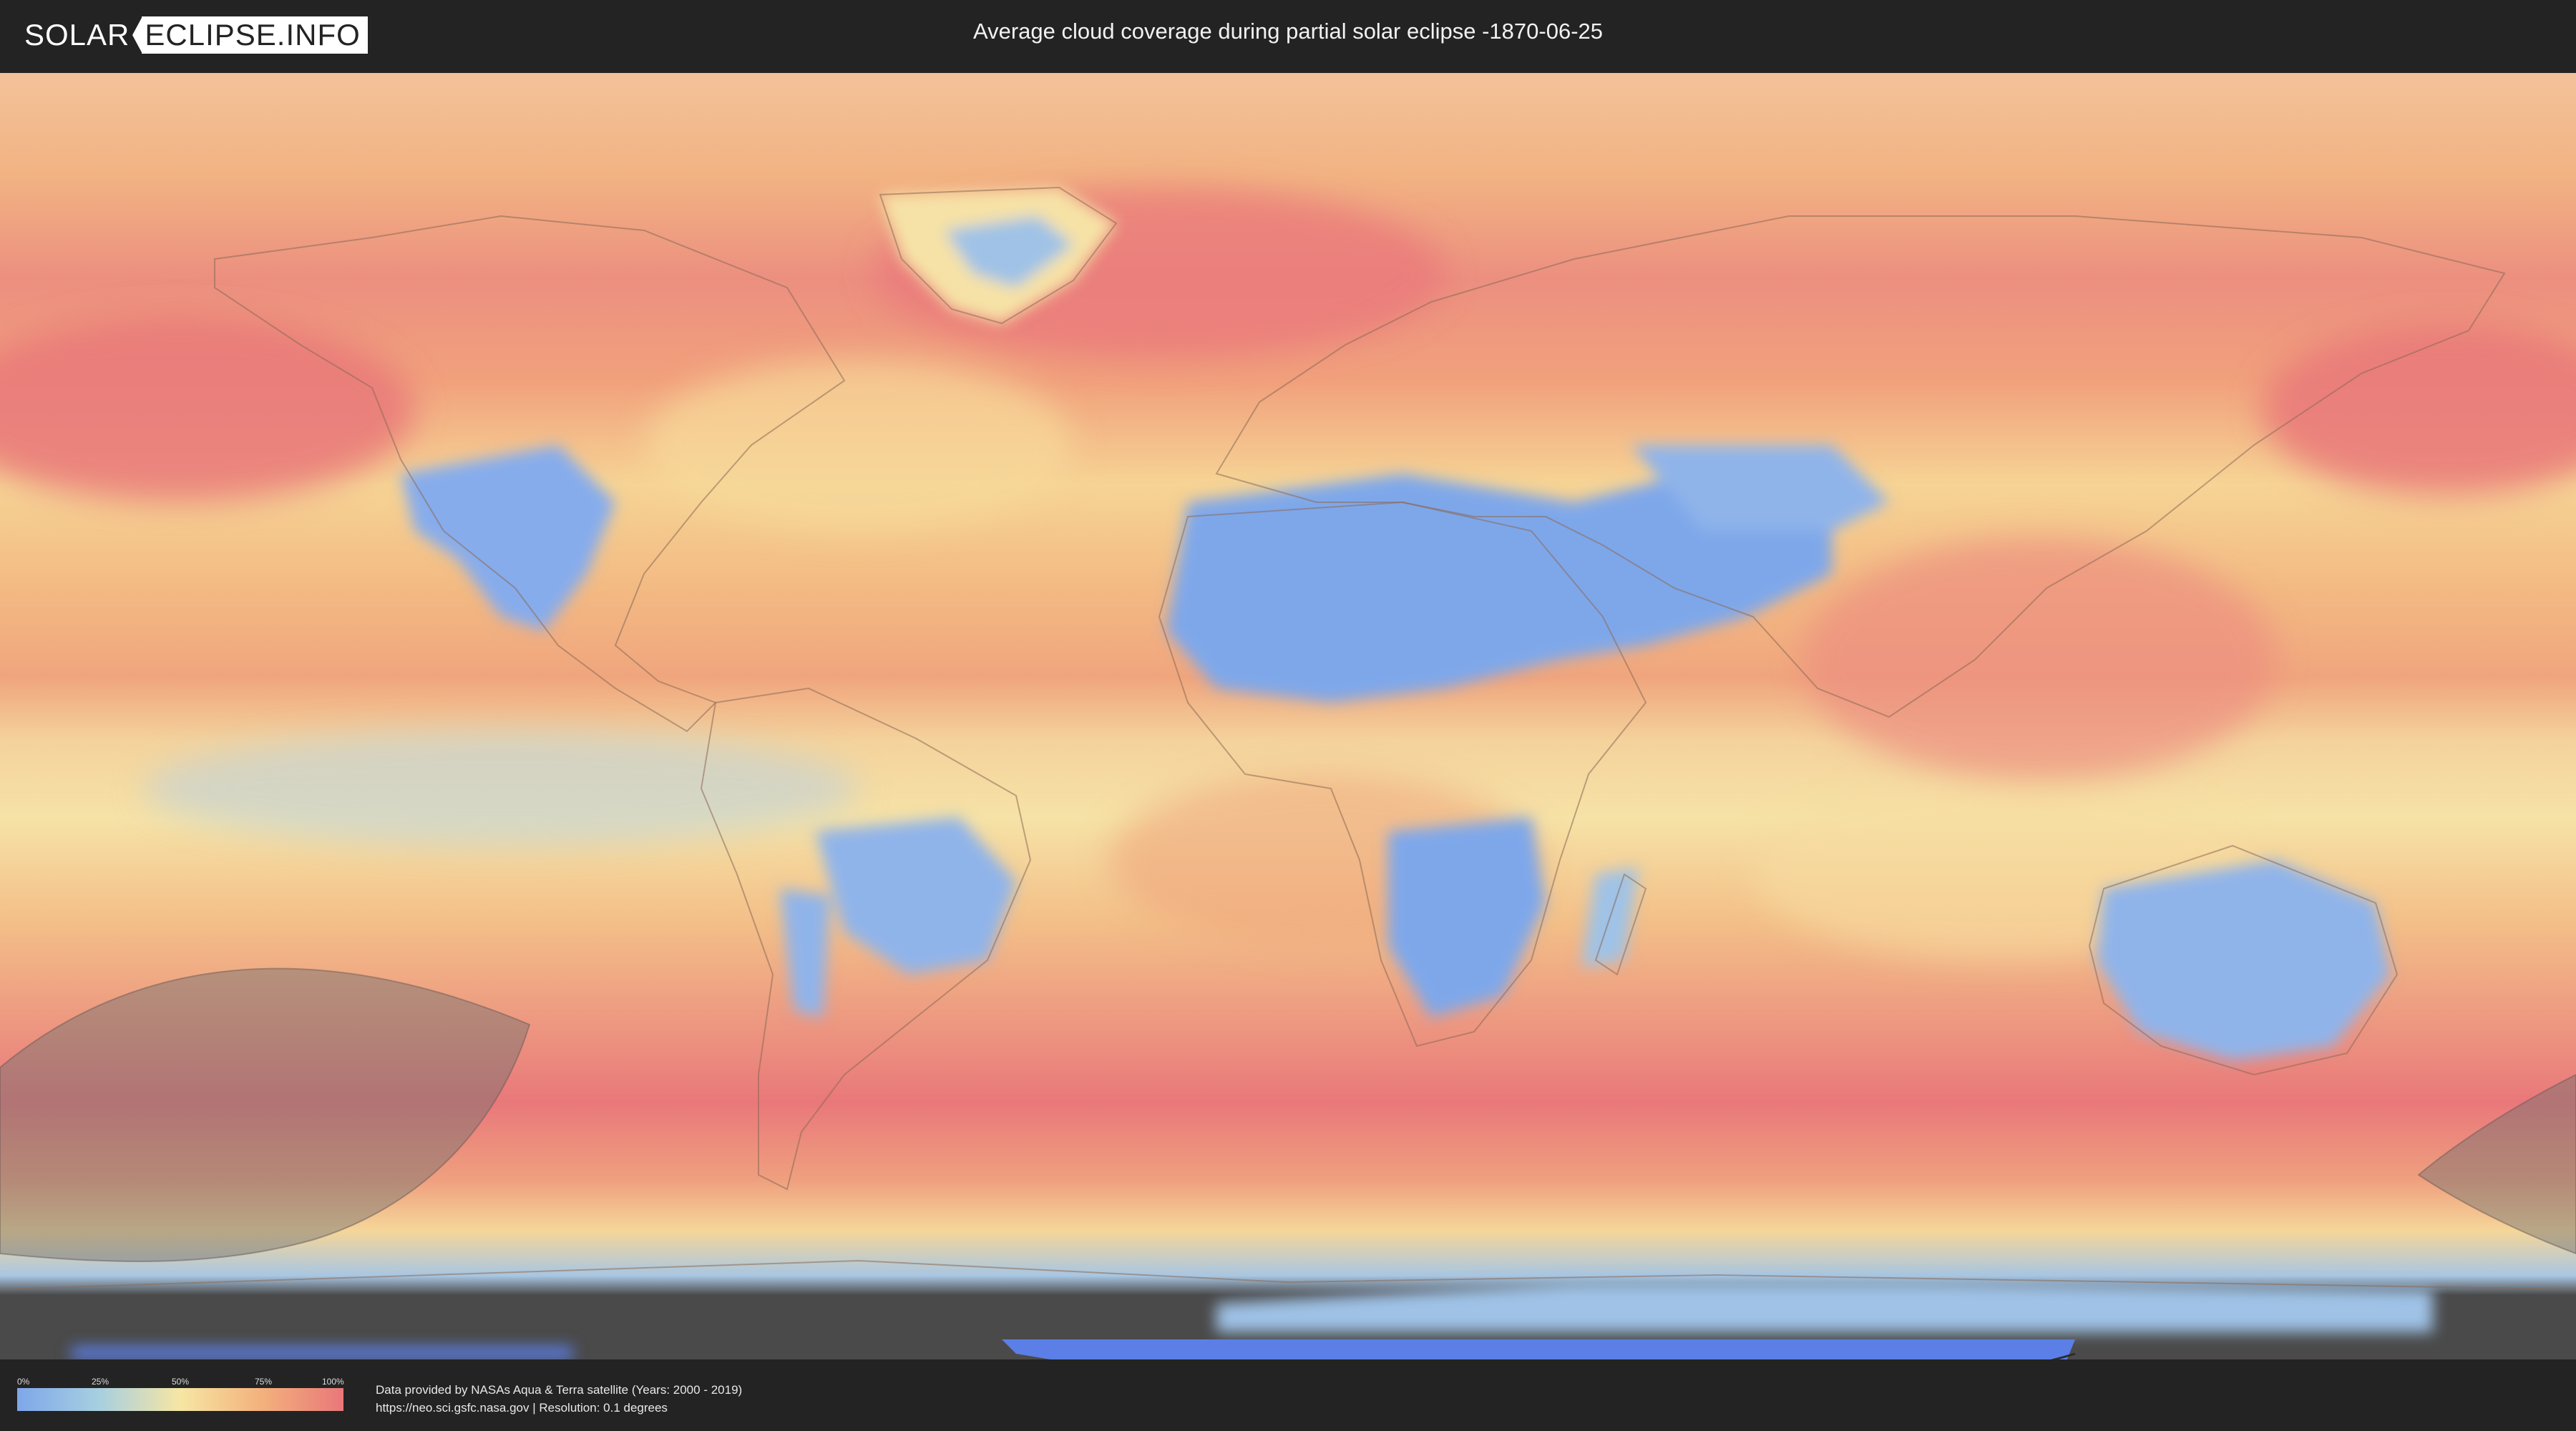 This screenshot has width=2576, height=1431. I want to click on legend-tick-75: 75%, so click(264, 1382).